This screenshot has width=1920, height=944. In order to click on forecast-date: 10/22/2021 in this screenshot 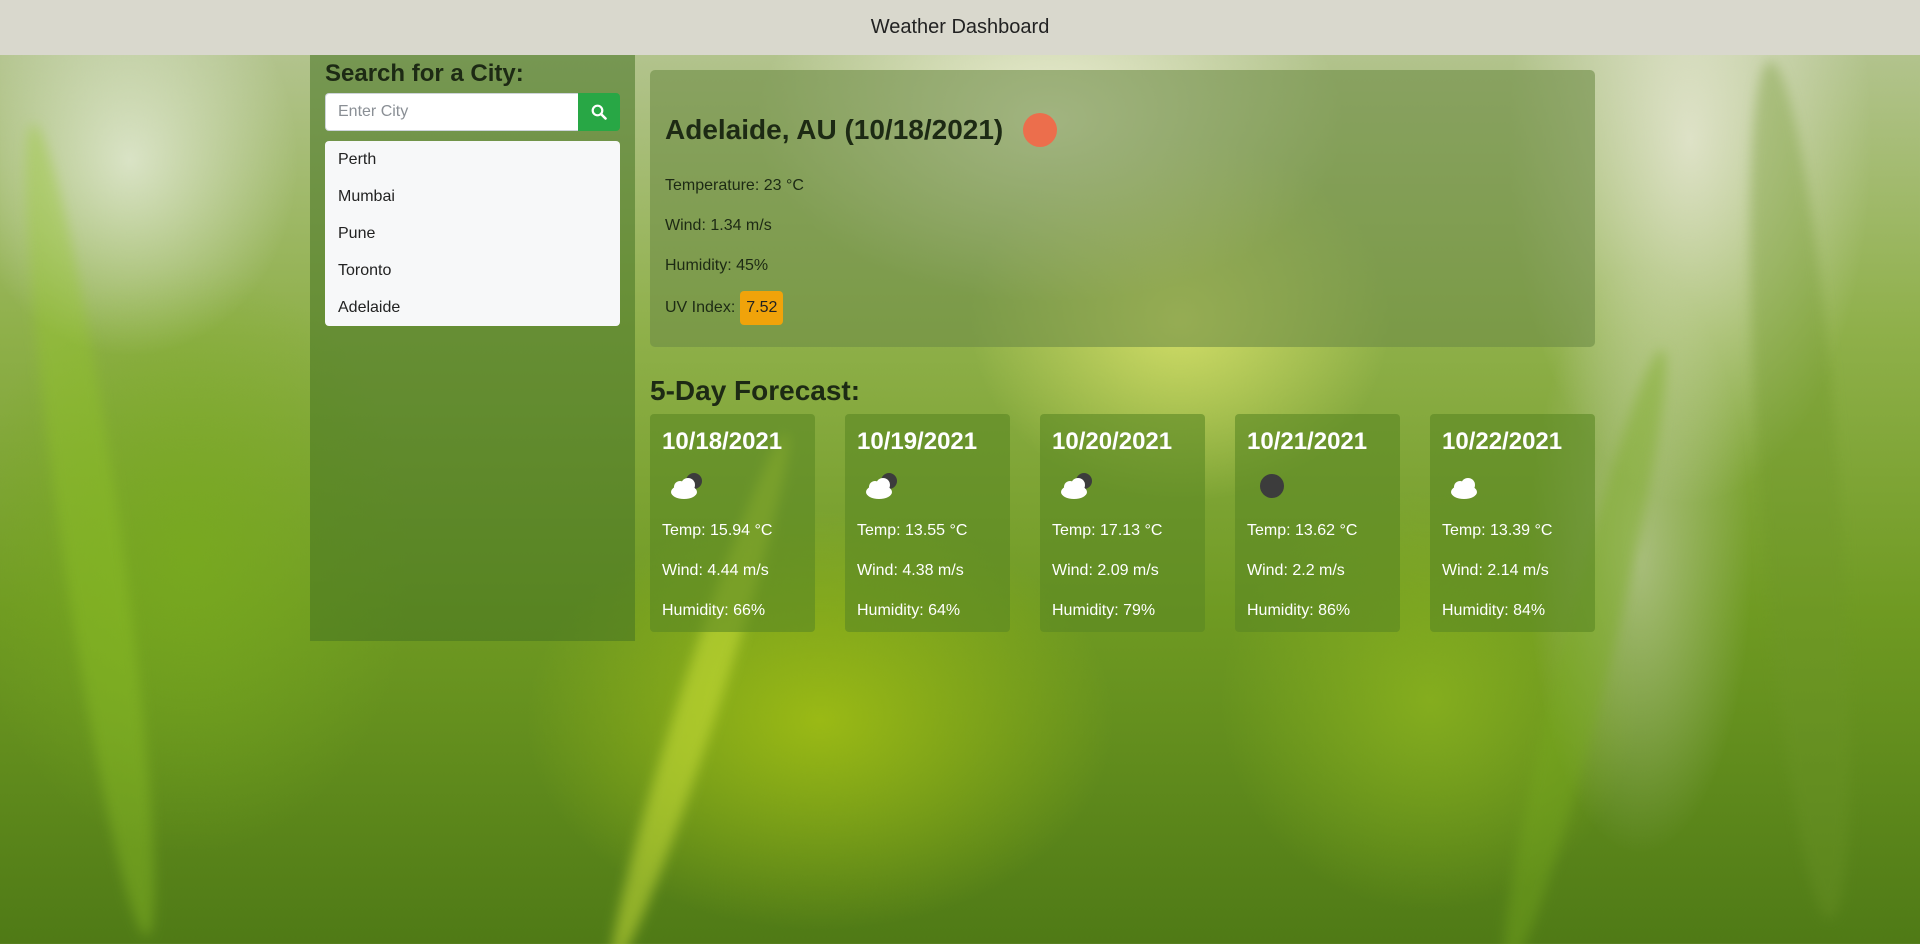, I will do `click(1502, 441)`.